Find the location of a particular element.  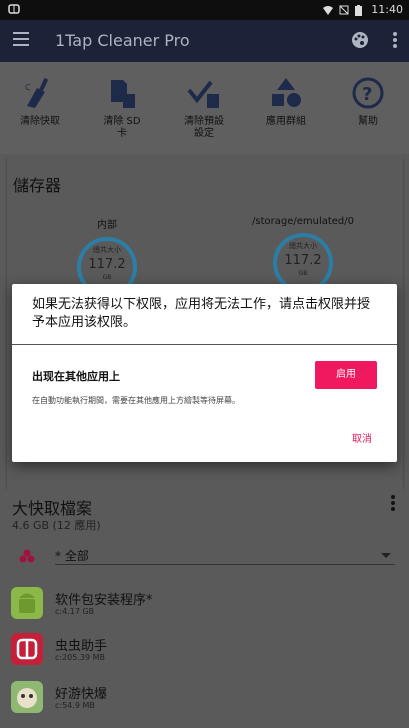

android-icon is located at coordinates (27, 603).